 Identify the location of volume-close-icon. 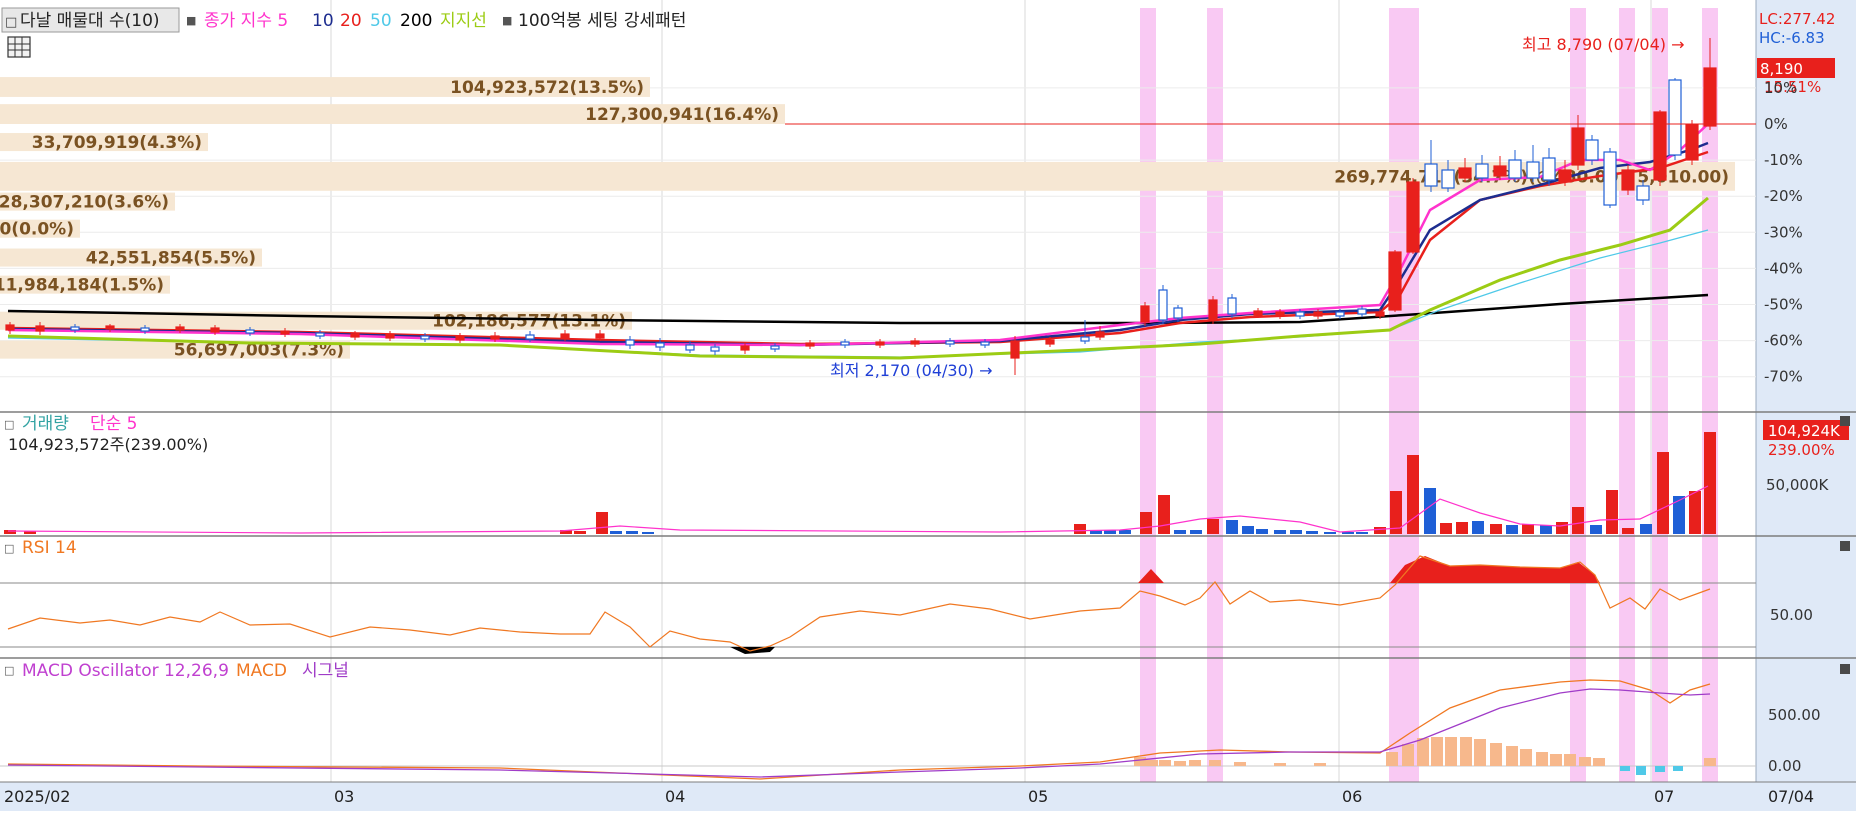
(1845, 421).